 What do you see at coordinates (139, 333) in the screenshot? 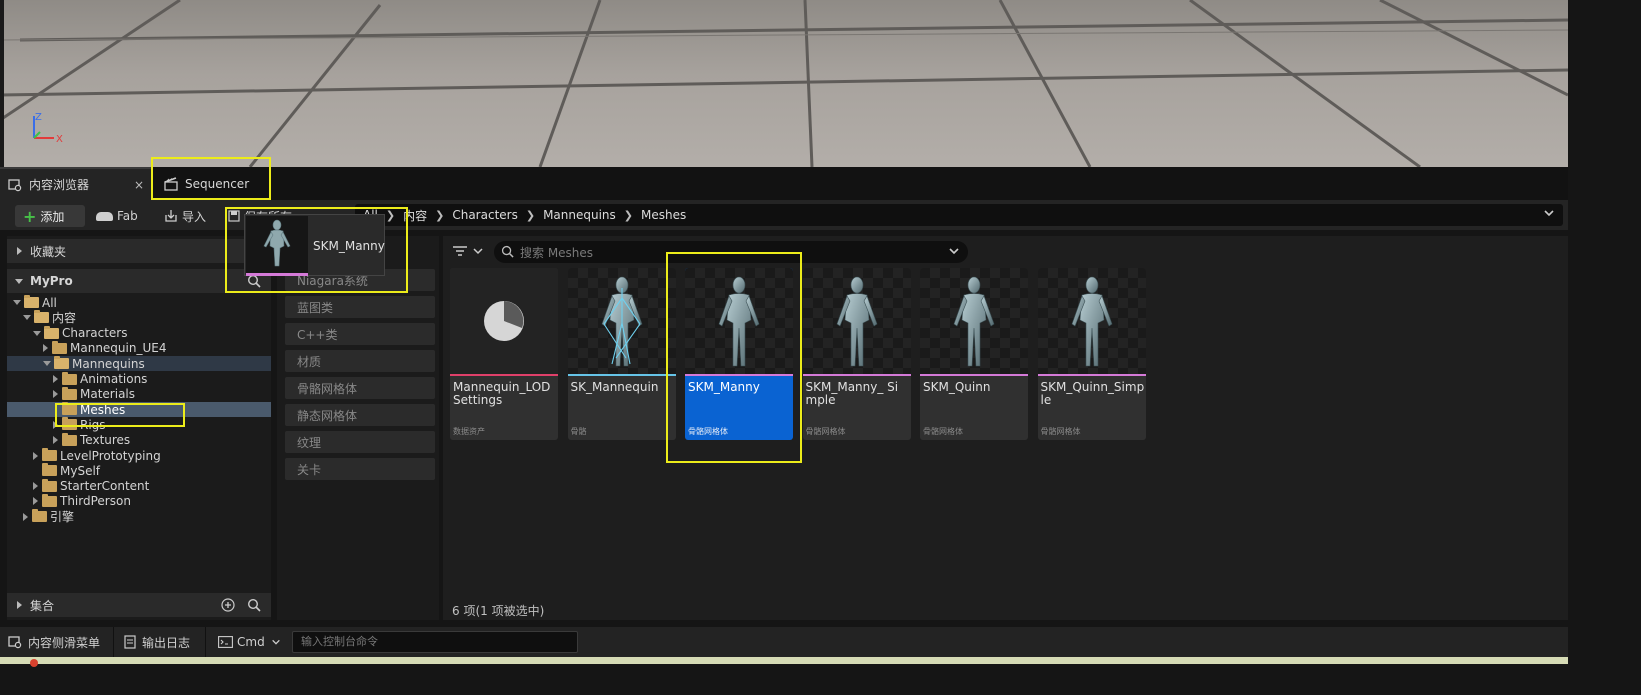
I see `folder-tree-item: Characters` at bounding box center [139, 333].